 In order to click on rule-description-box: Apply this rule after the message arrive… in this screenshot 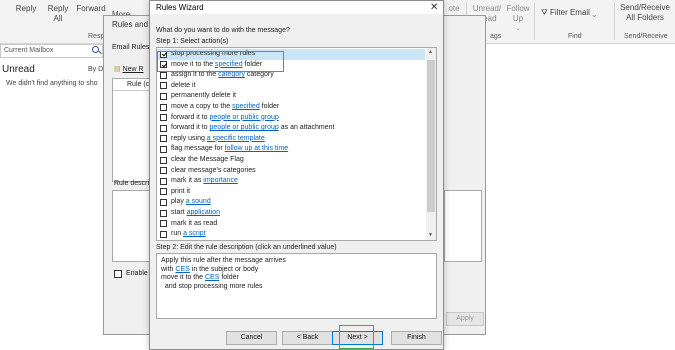, I will do `click(296, 286)`.